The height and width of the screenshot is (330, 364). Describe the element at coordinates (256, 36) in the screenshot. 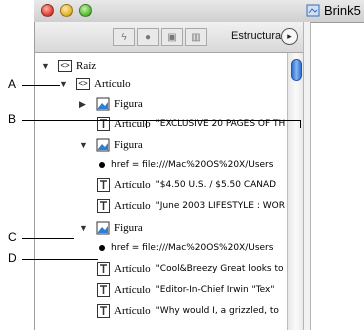

I see `panel-title: Estructura` at that location.